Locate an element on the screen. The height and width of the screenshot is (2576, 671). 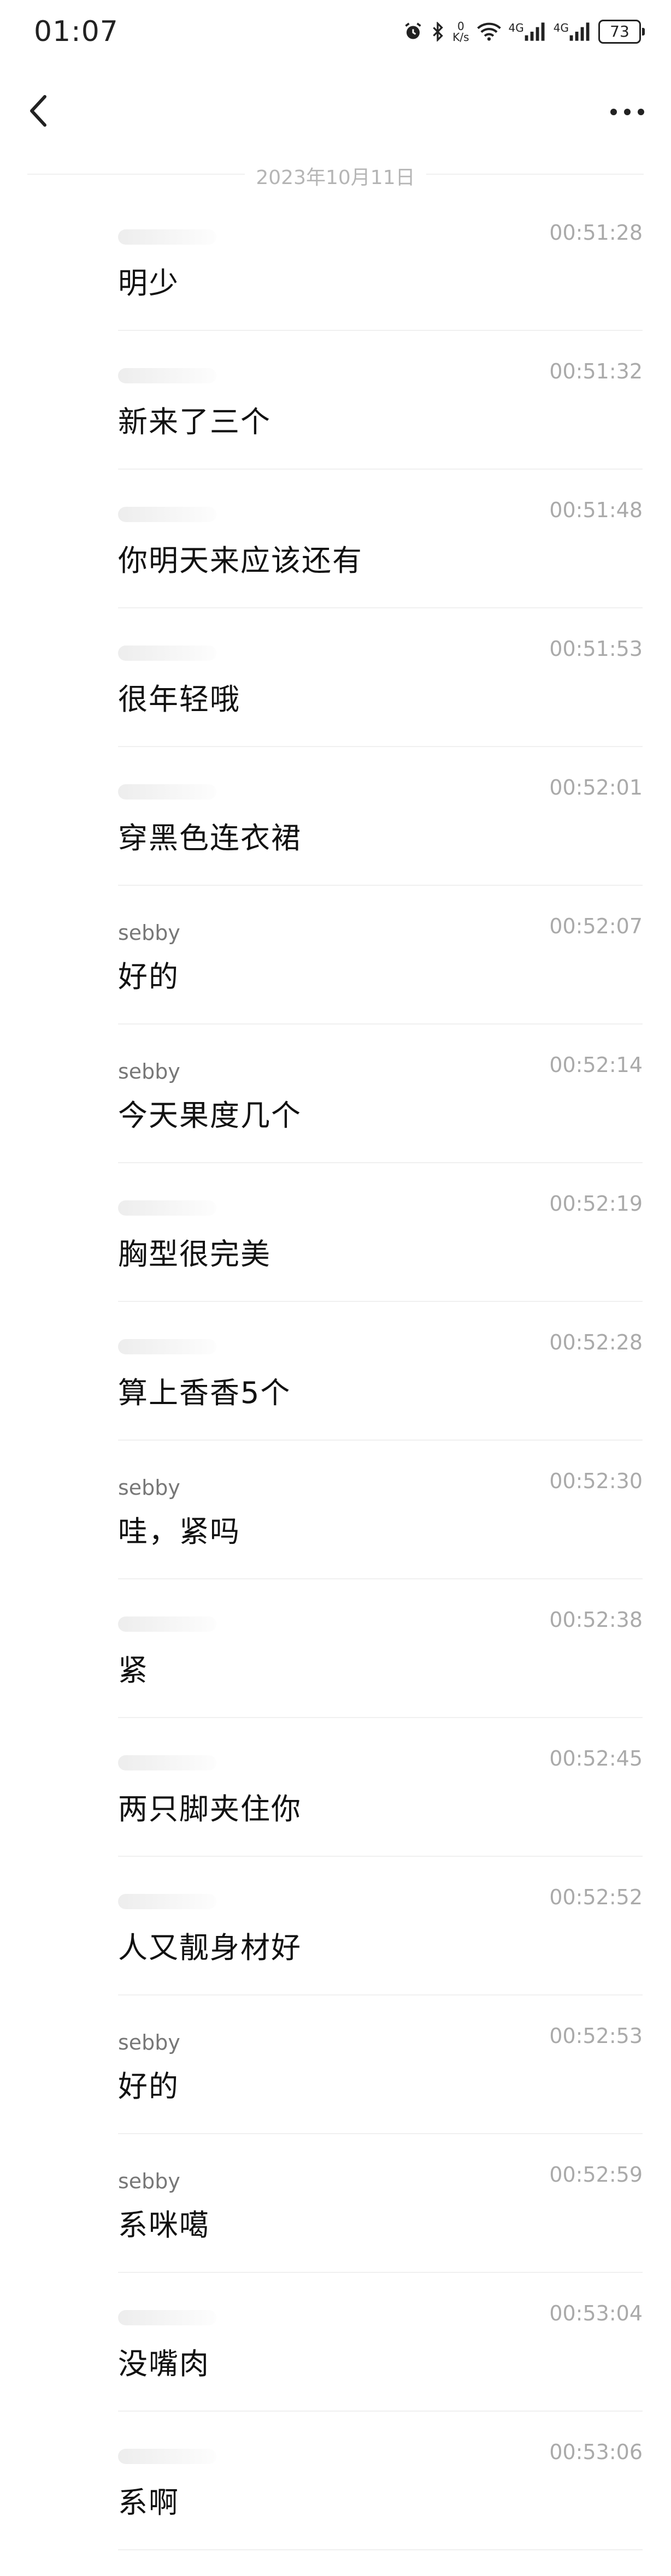
message-divider is located at coordinates (380, 2550).